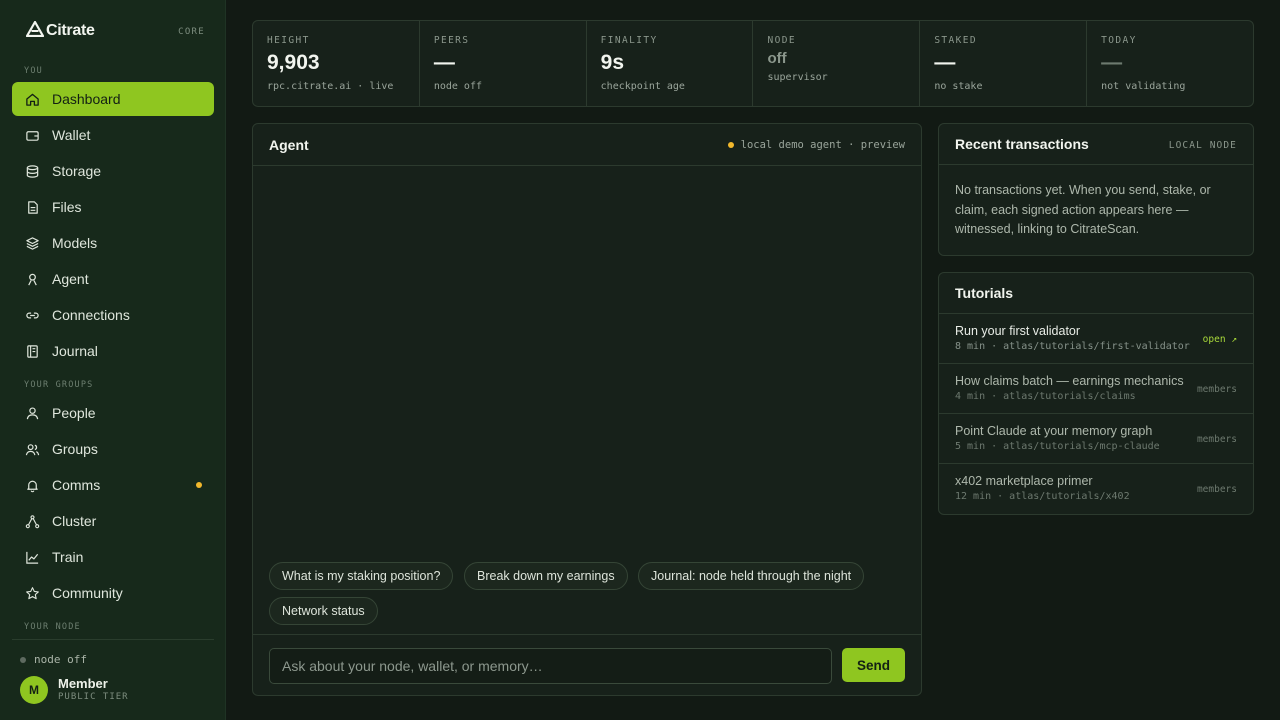  What do you see at coordinates (1022, 144) in the screenshot?
I see `transactions-title: Recent transactions` at bounding box center [1022, 144].